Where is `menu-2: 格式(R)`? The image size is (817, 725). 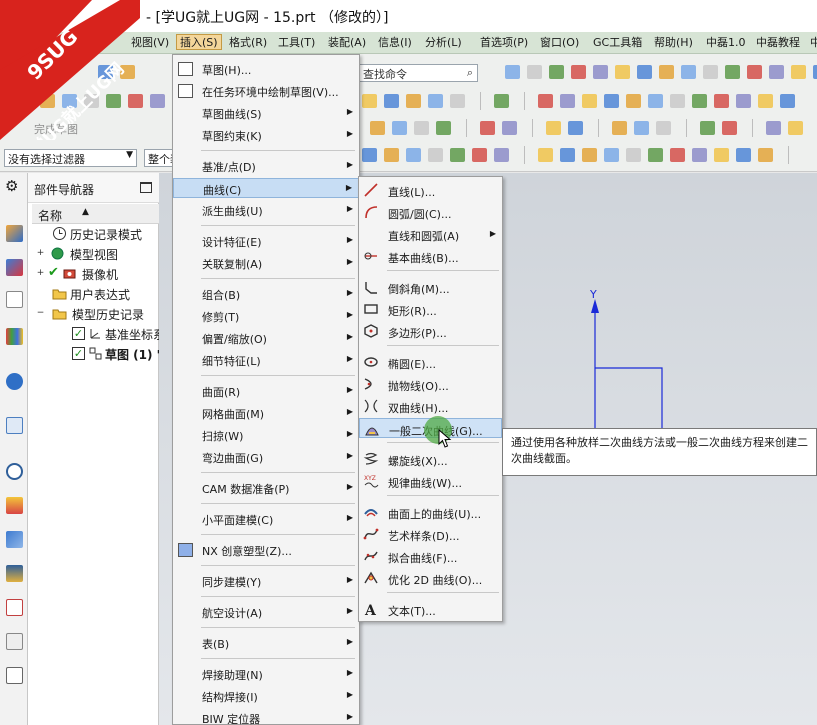 menu-2: 格式(R) is located at coordinates (248, 43).